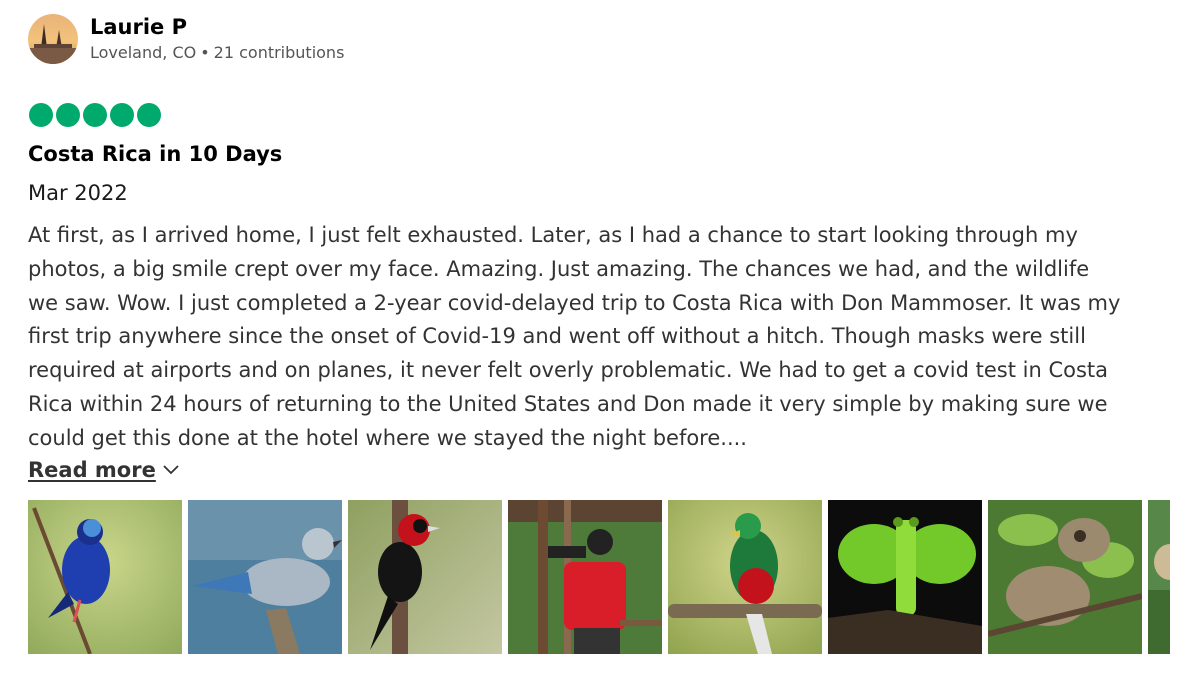  Describe the element at coordinates (171, 470) in the screenshot. I see `chevron-down-icon` at that location.